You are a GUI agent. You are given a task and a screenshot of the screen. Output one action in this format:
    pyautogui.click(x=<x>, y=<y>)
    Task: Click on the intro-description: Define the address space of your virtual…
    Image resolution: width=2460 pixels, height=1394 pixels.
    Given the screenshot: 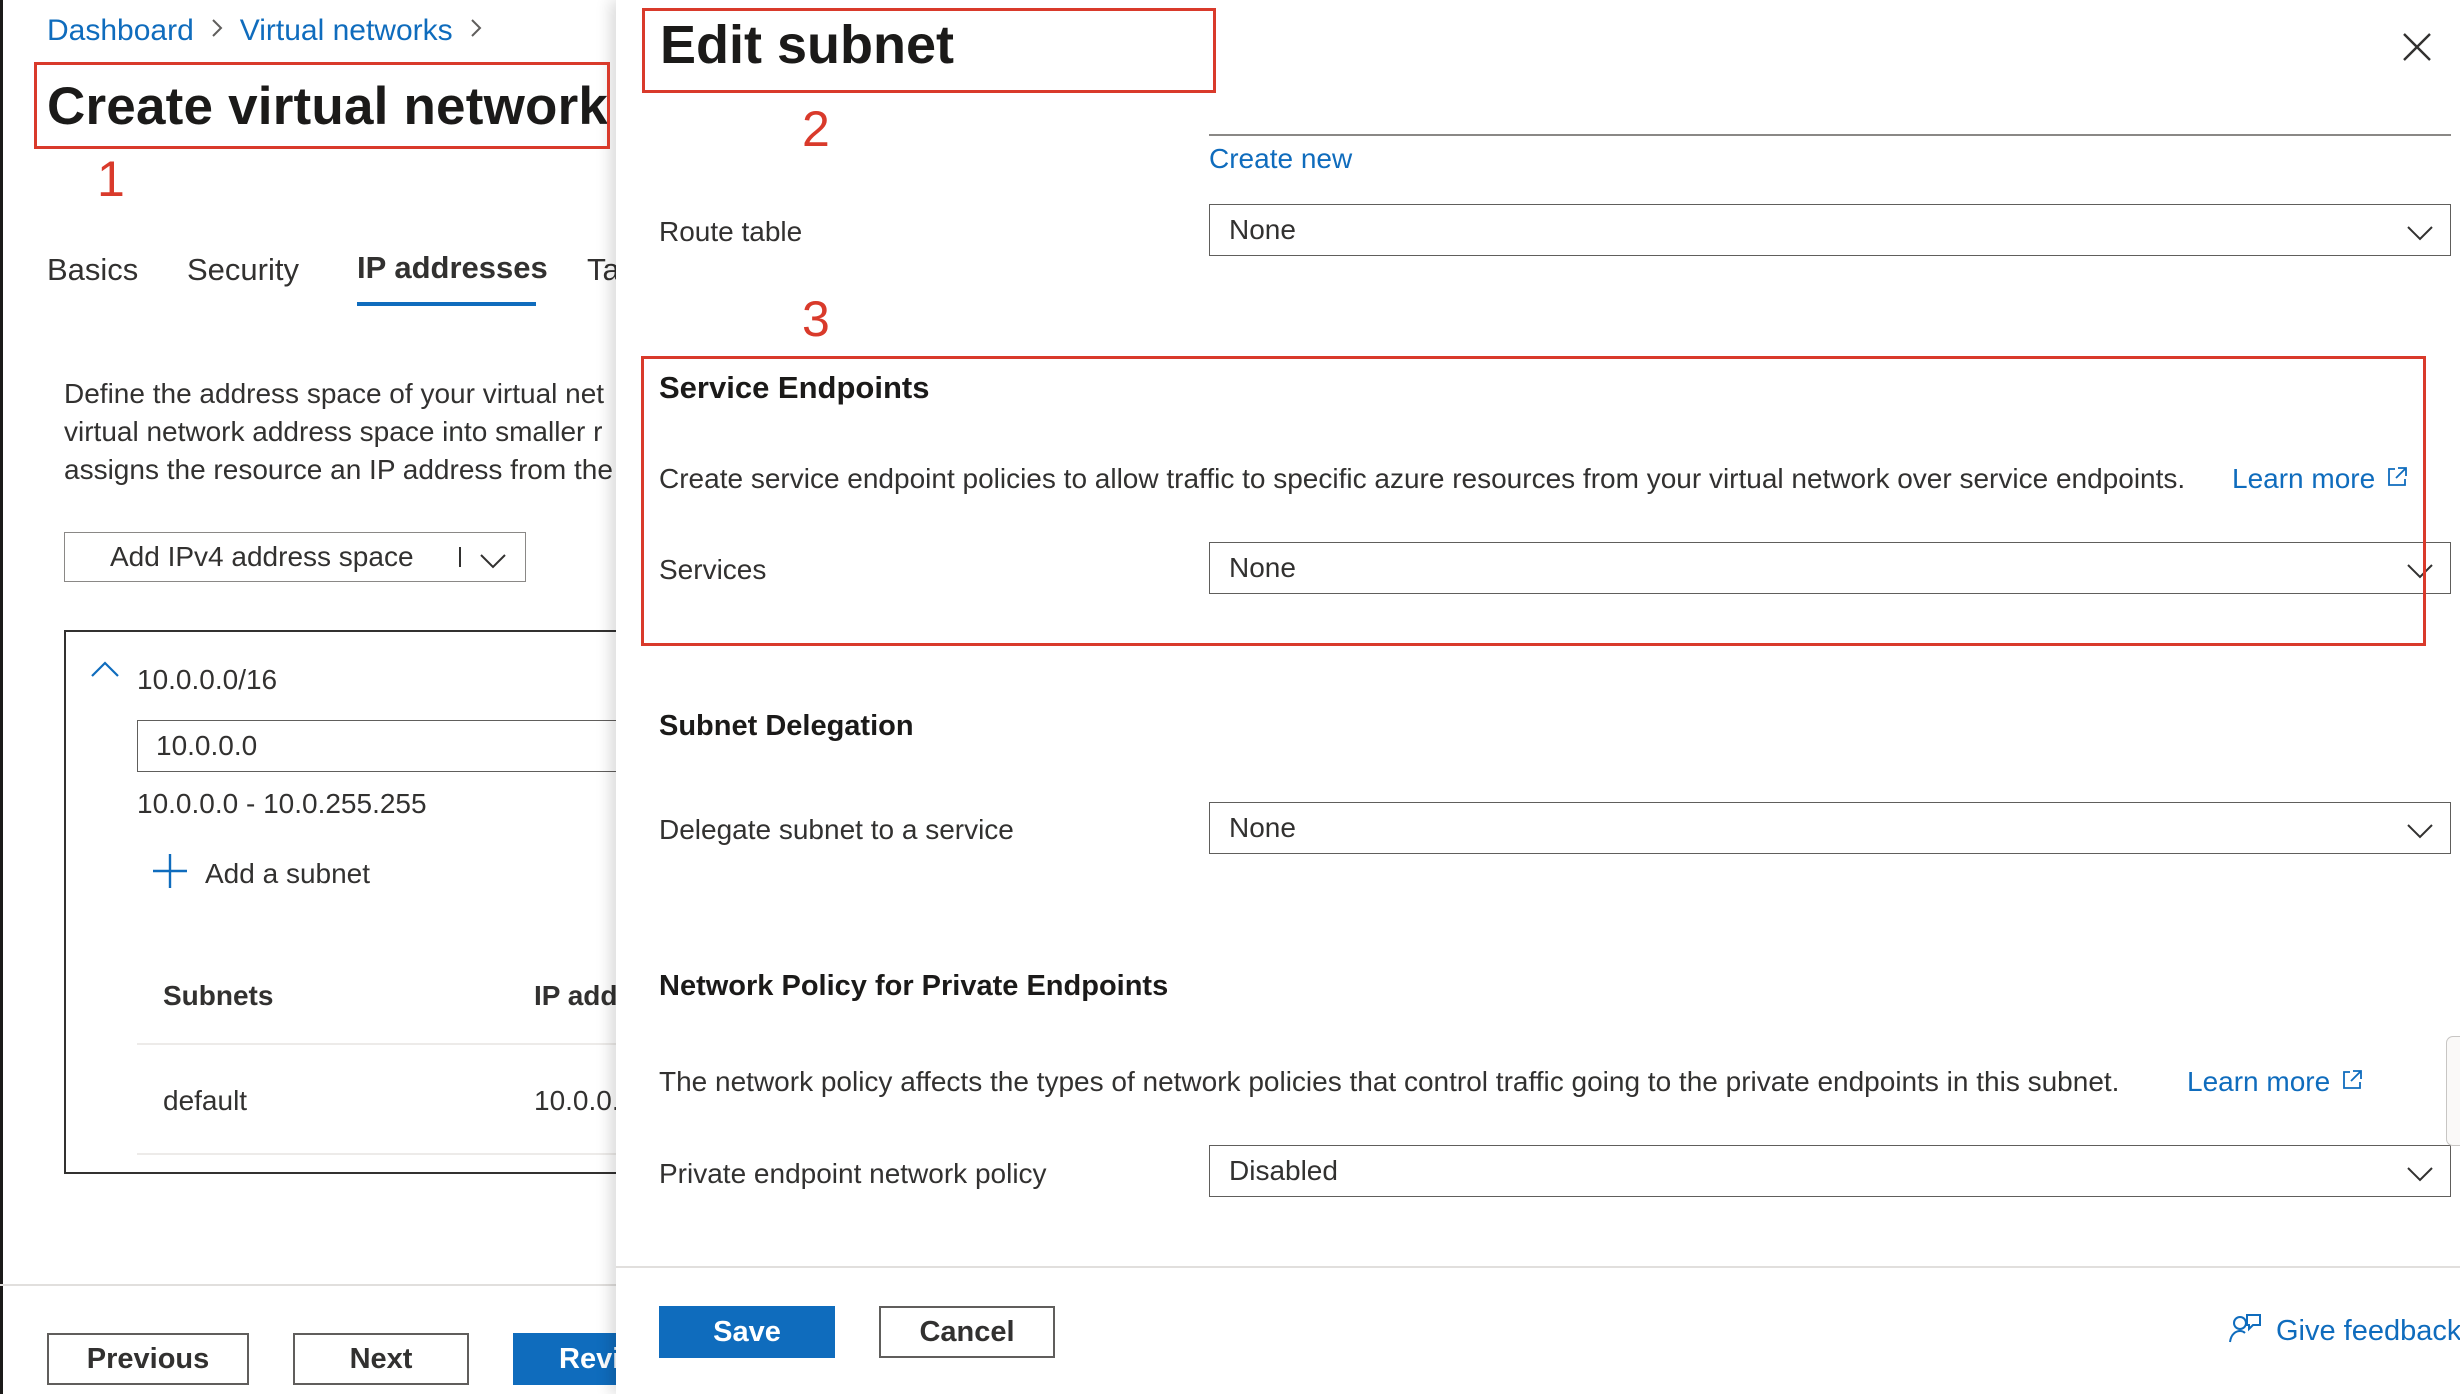 What is the action you would take?
    pyautogui.click(x=338, y=432)
    